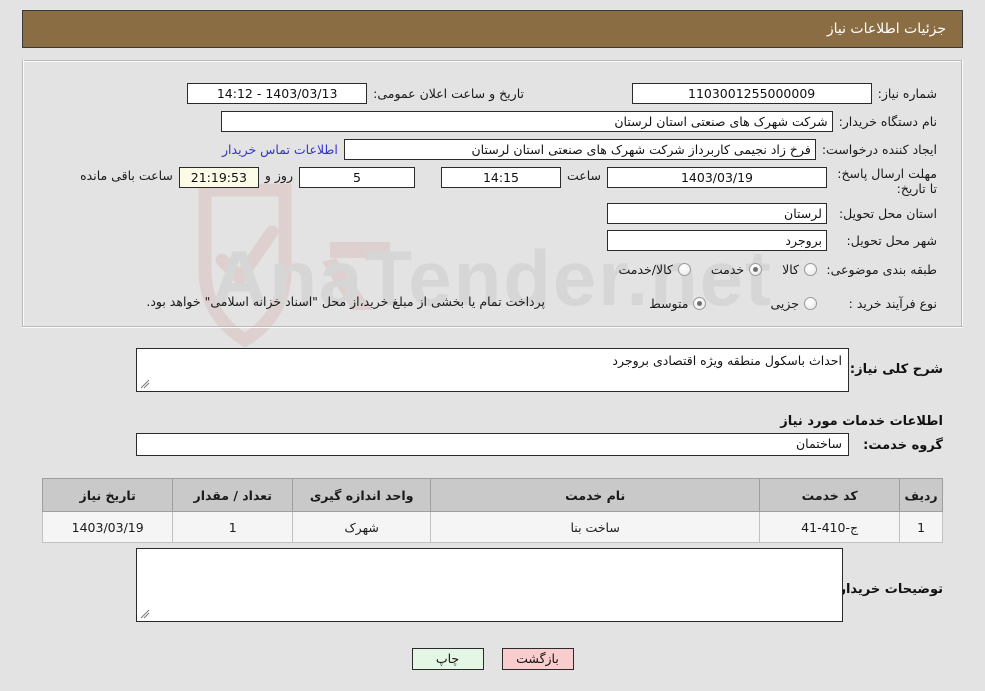  I want to click on radio-process-jozii: جزیی, so click(793, 303).